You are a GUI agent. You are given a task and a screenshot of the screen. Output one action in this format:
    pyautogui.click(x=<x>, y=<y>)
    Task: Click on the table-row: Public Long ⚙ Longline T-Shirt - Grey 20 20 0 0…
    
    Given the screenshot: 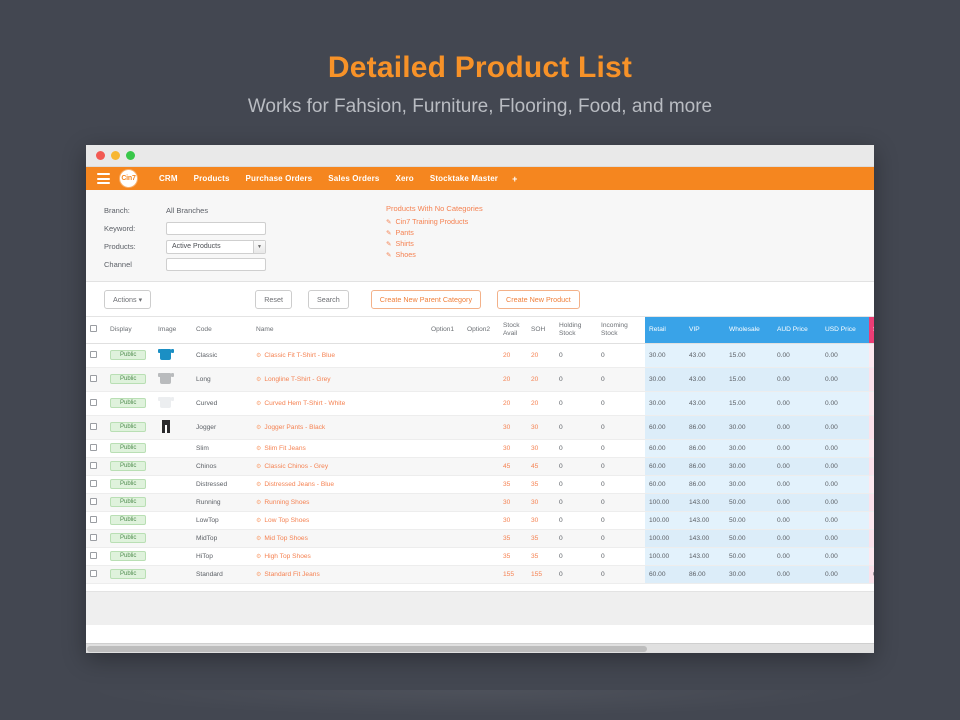 What is the action you would take?
    pyautogui.click(x=480, y=379)
    